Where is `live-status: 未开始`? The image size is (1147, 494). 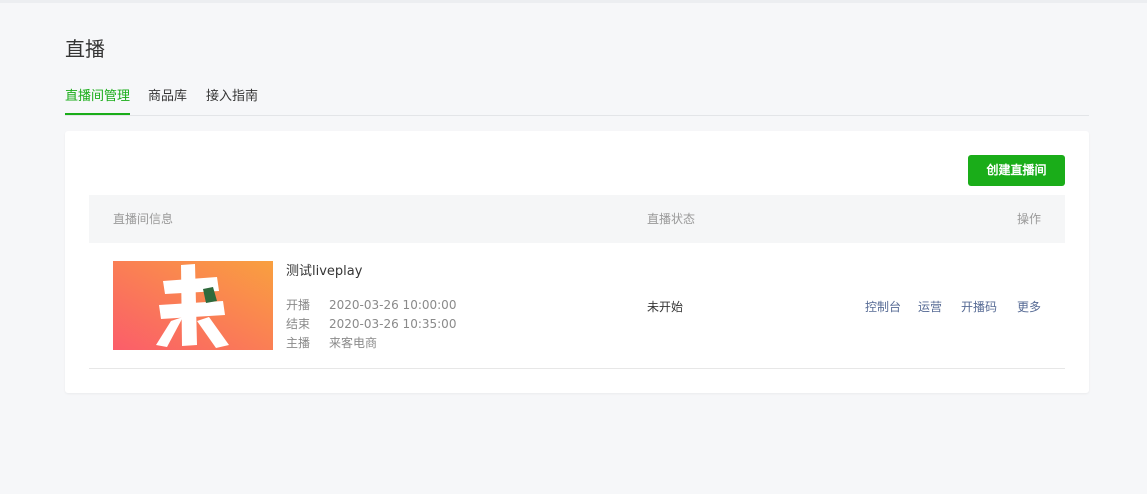 live-status: 未开始 is located at coordinates (665, 307).